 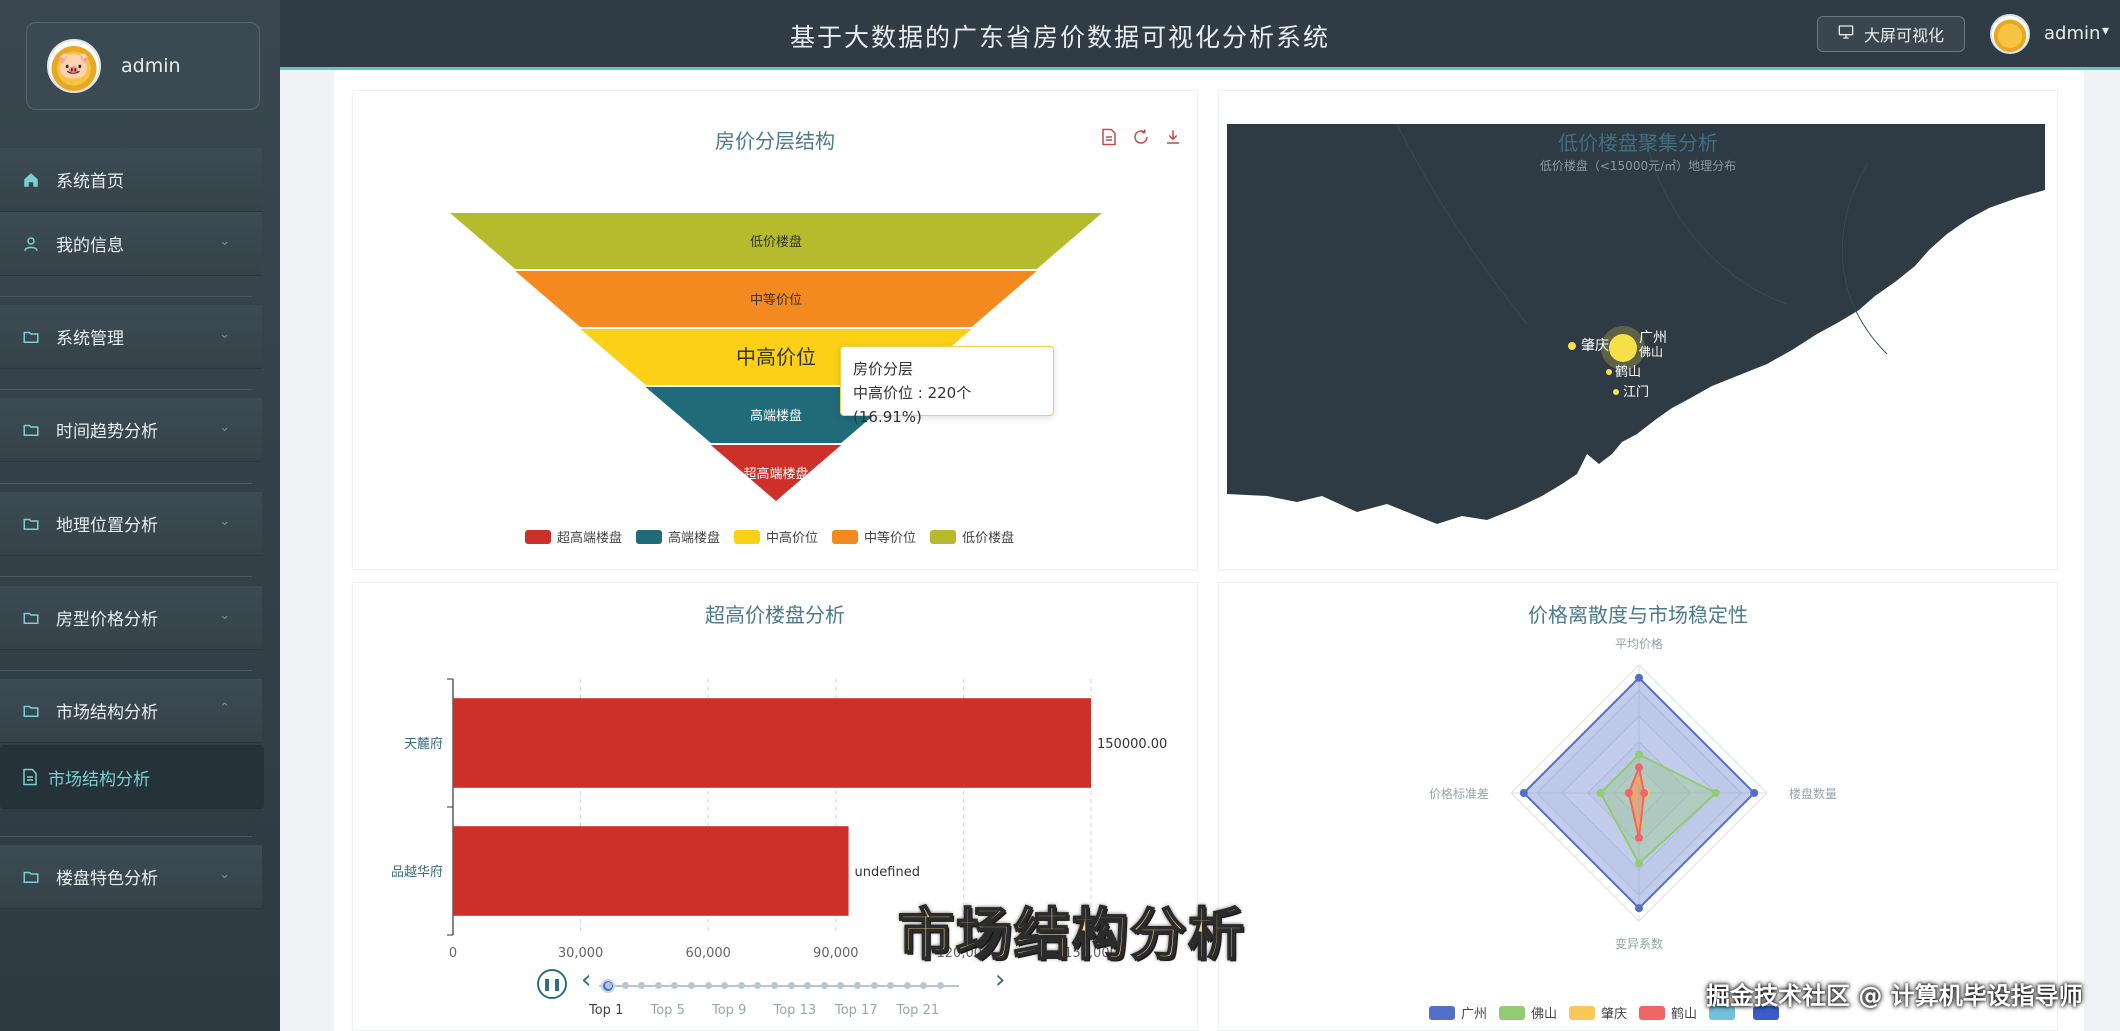 I want to click on legend-item: 高端楼盘, so click(x=678, y=536).